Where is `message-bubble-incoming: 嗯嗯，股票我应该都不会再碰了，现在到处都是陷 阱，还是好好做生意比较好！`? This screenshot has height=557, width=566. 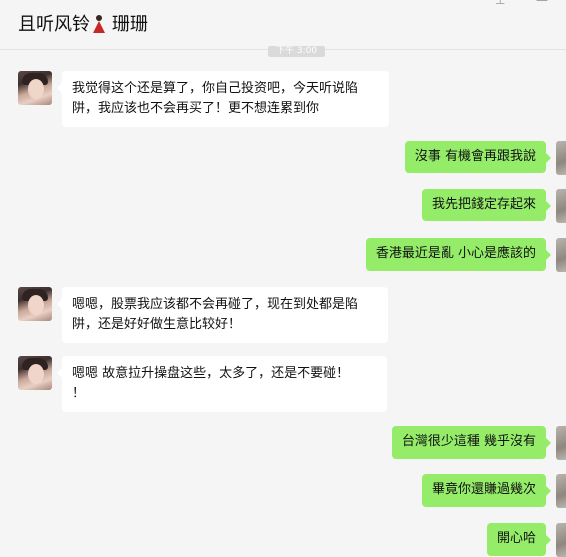 message-bubble-incoming: 嗯嗯，股票我应该都不会再碰了，现在到处都是陷 阱，还是好好做生意比较好！ is located at coordinates (222, 315).